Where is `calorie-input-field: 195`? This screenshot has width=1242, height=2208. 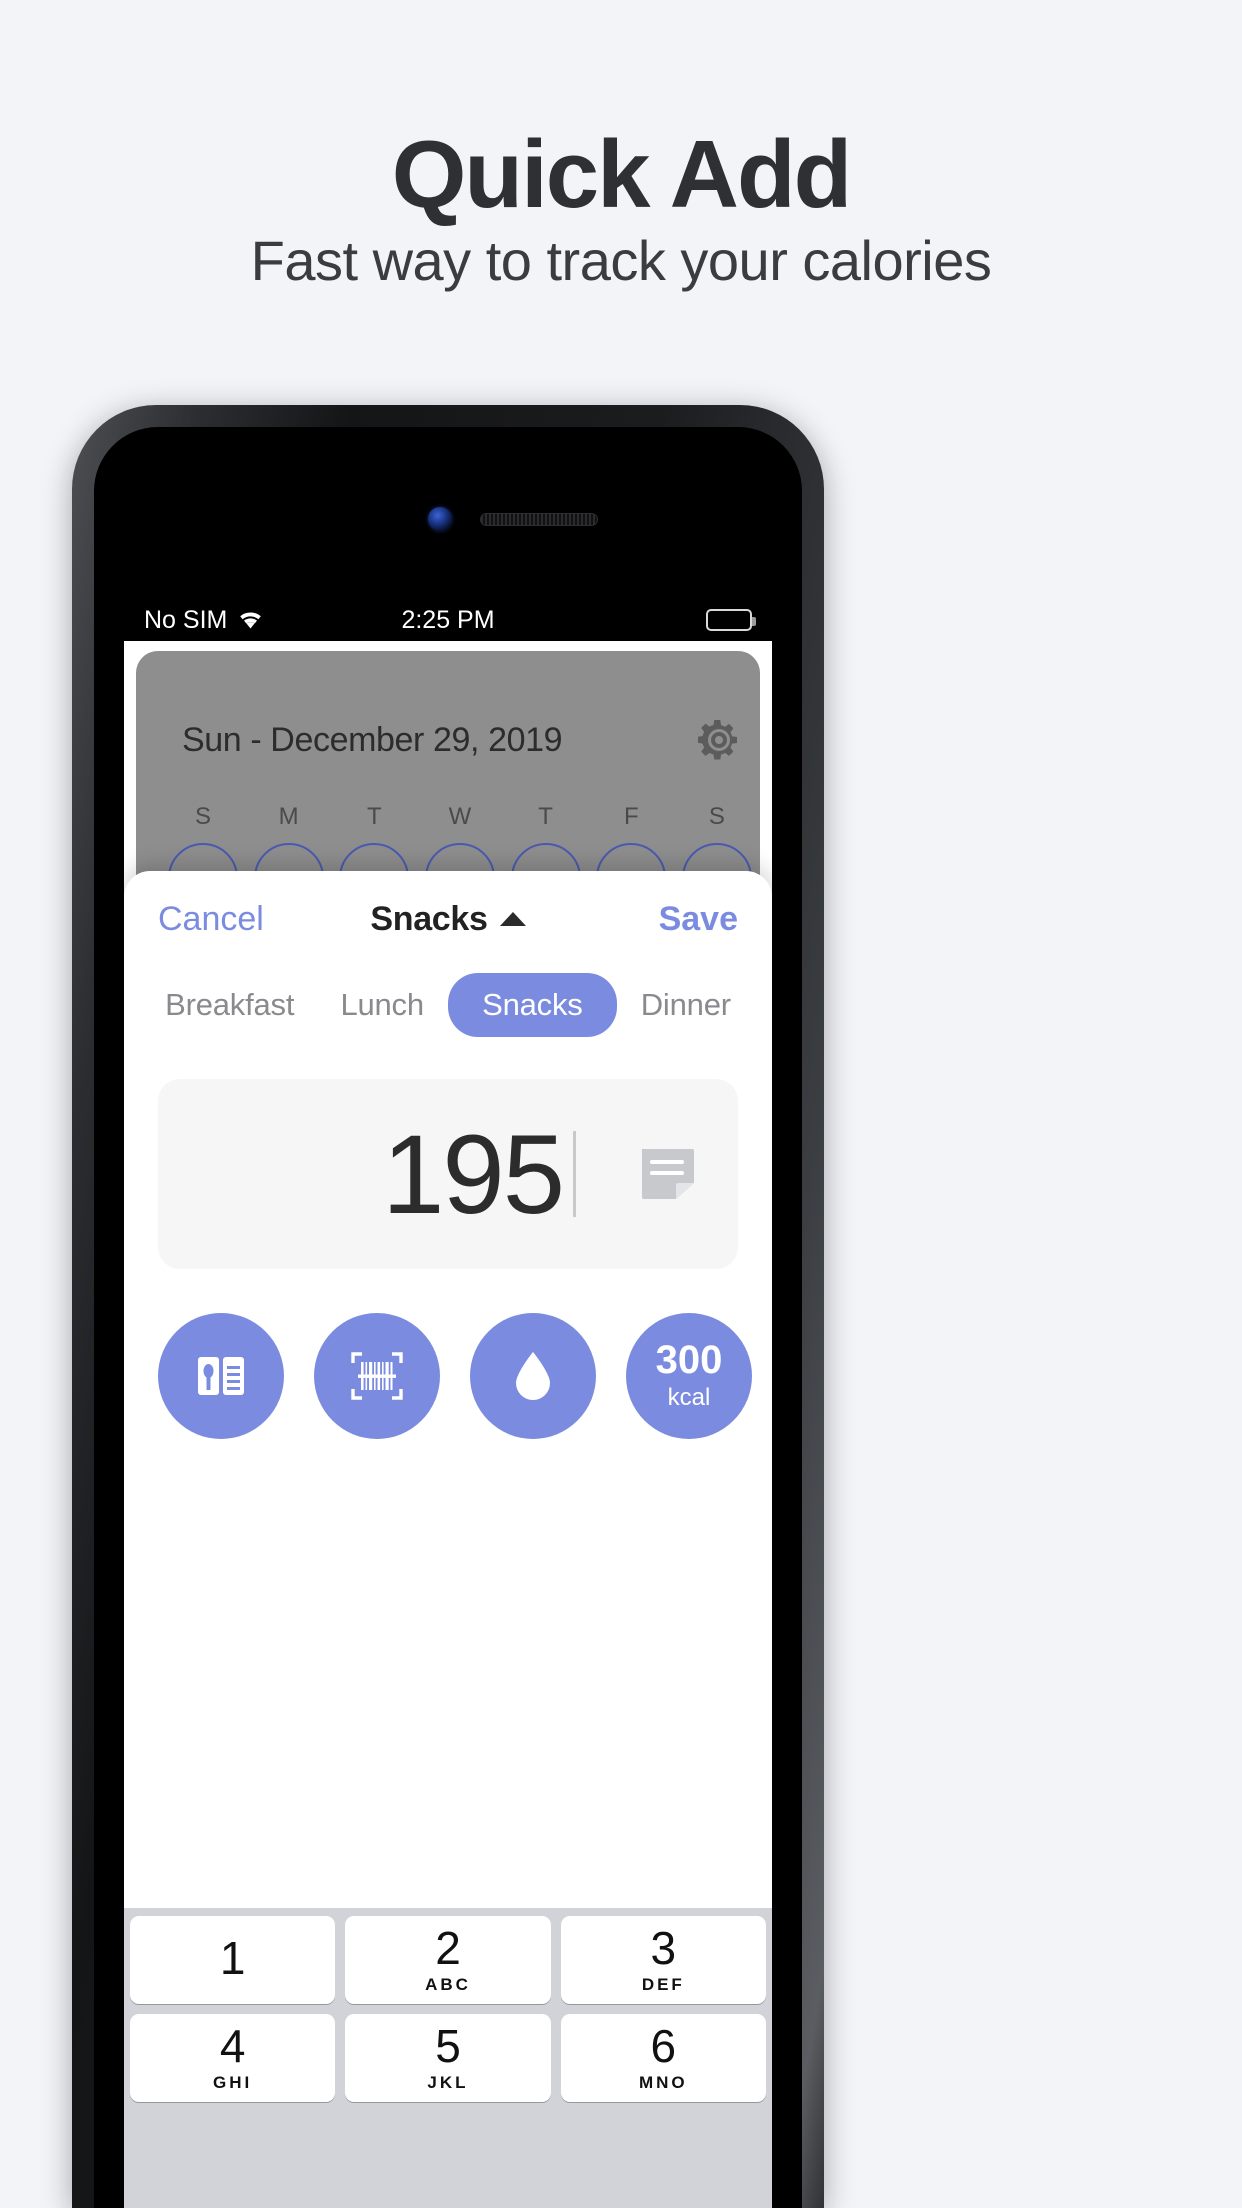
calorie-input-field: 195 is located at coordinates (448, 1174).